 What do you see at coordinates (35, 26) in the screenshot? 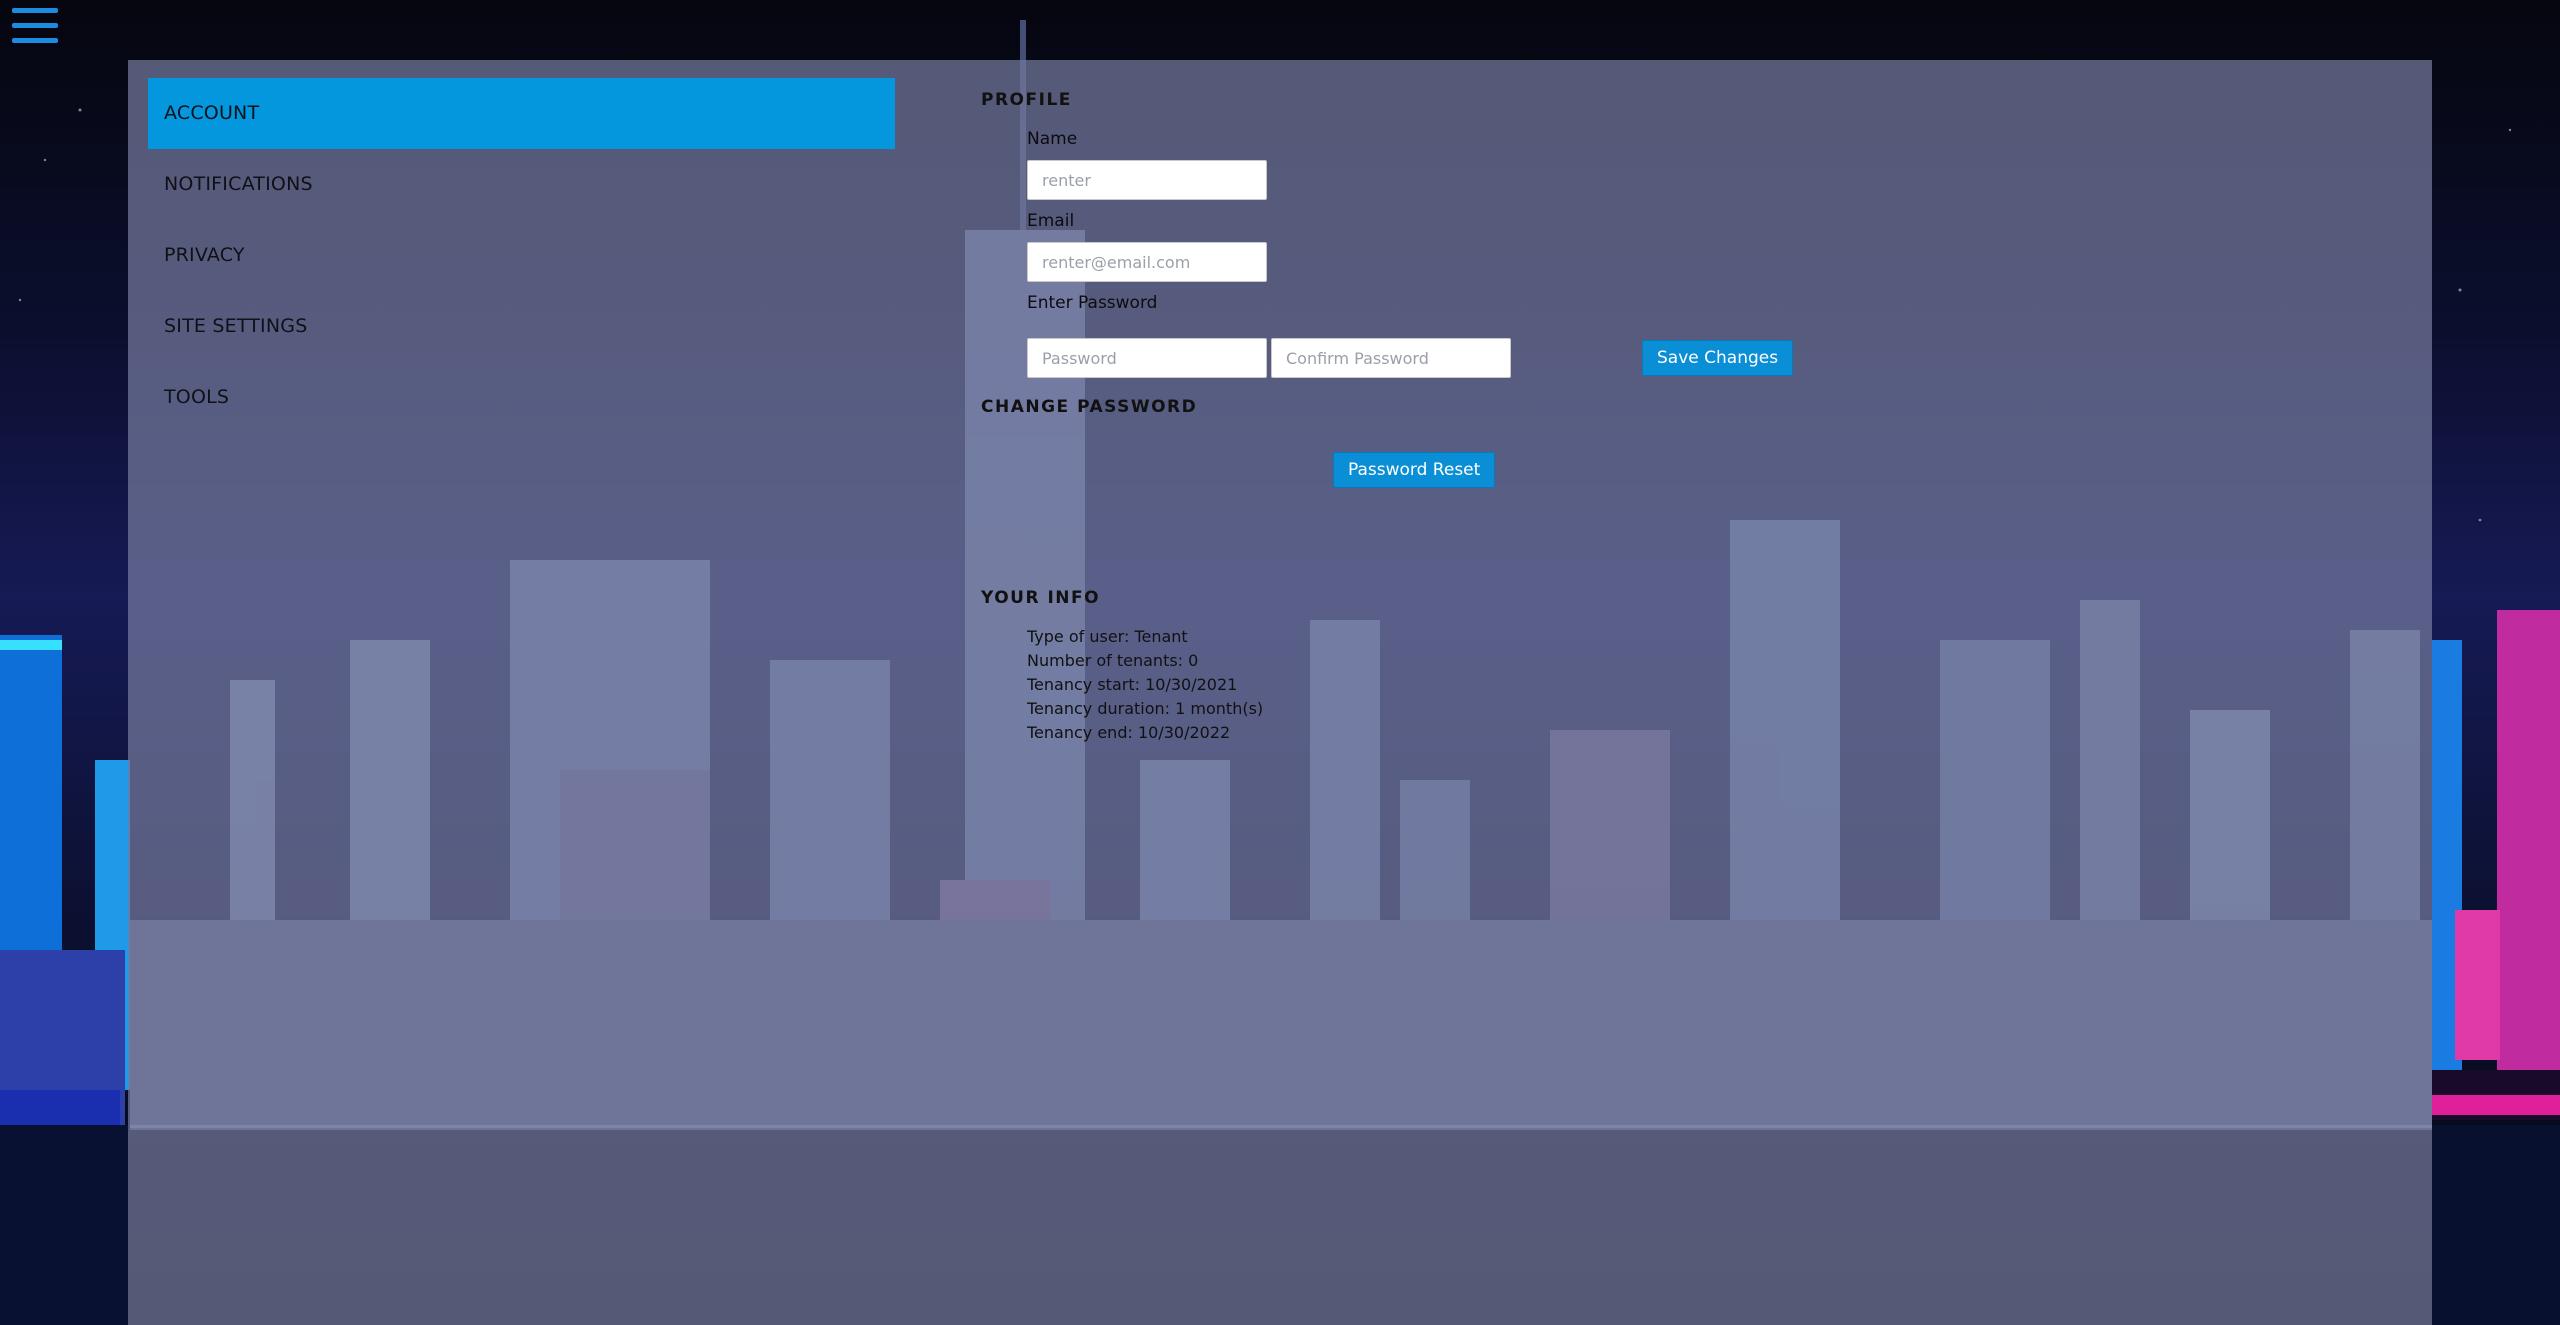
I see `hamburger-menu-icon` at bounding box center [35, 26].